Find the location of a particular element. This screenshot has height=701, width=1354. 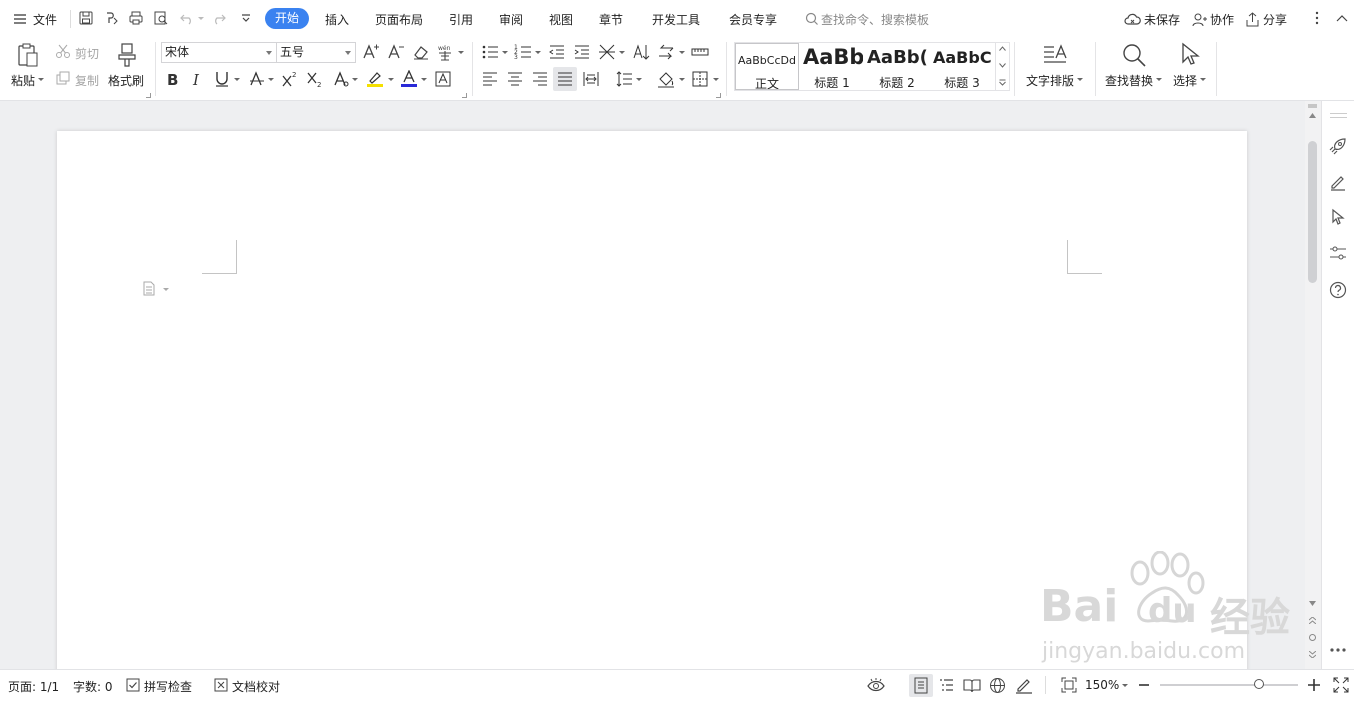

copy-icon is located at coordinates (63, 78).